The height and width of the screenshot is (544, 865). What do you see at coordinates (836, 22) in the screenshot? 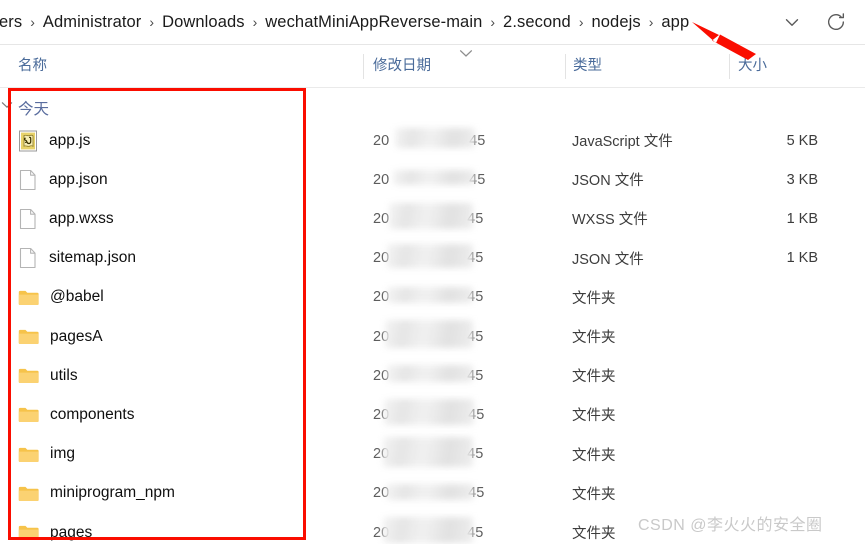
I see `refresh-icon` at bounding box center [836, 22].